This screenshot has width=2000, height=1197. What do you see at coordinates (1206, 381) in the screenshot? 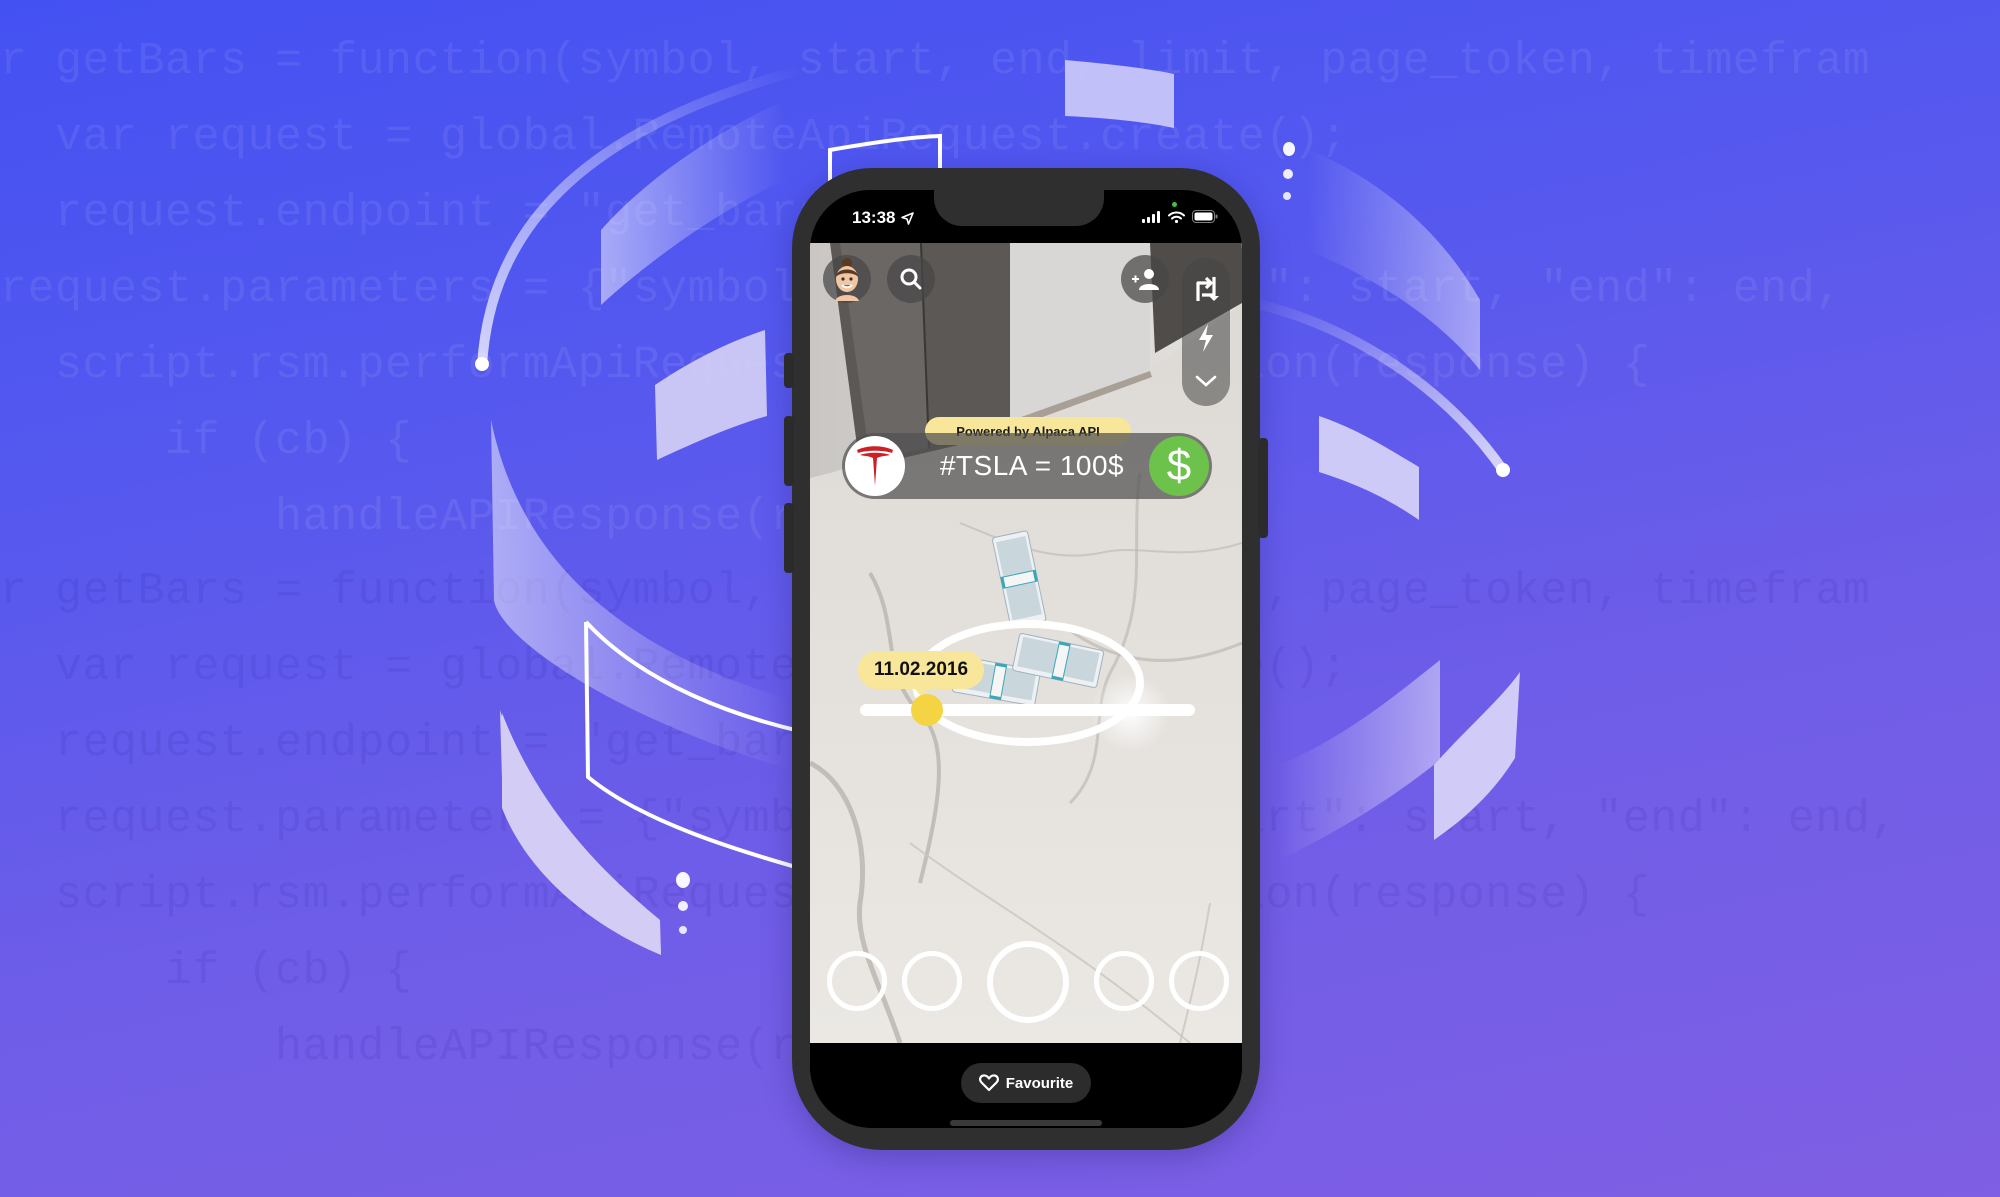
I see `chevron-down-icon` at bounding box center [1206, 381].